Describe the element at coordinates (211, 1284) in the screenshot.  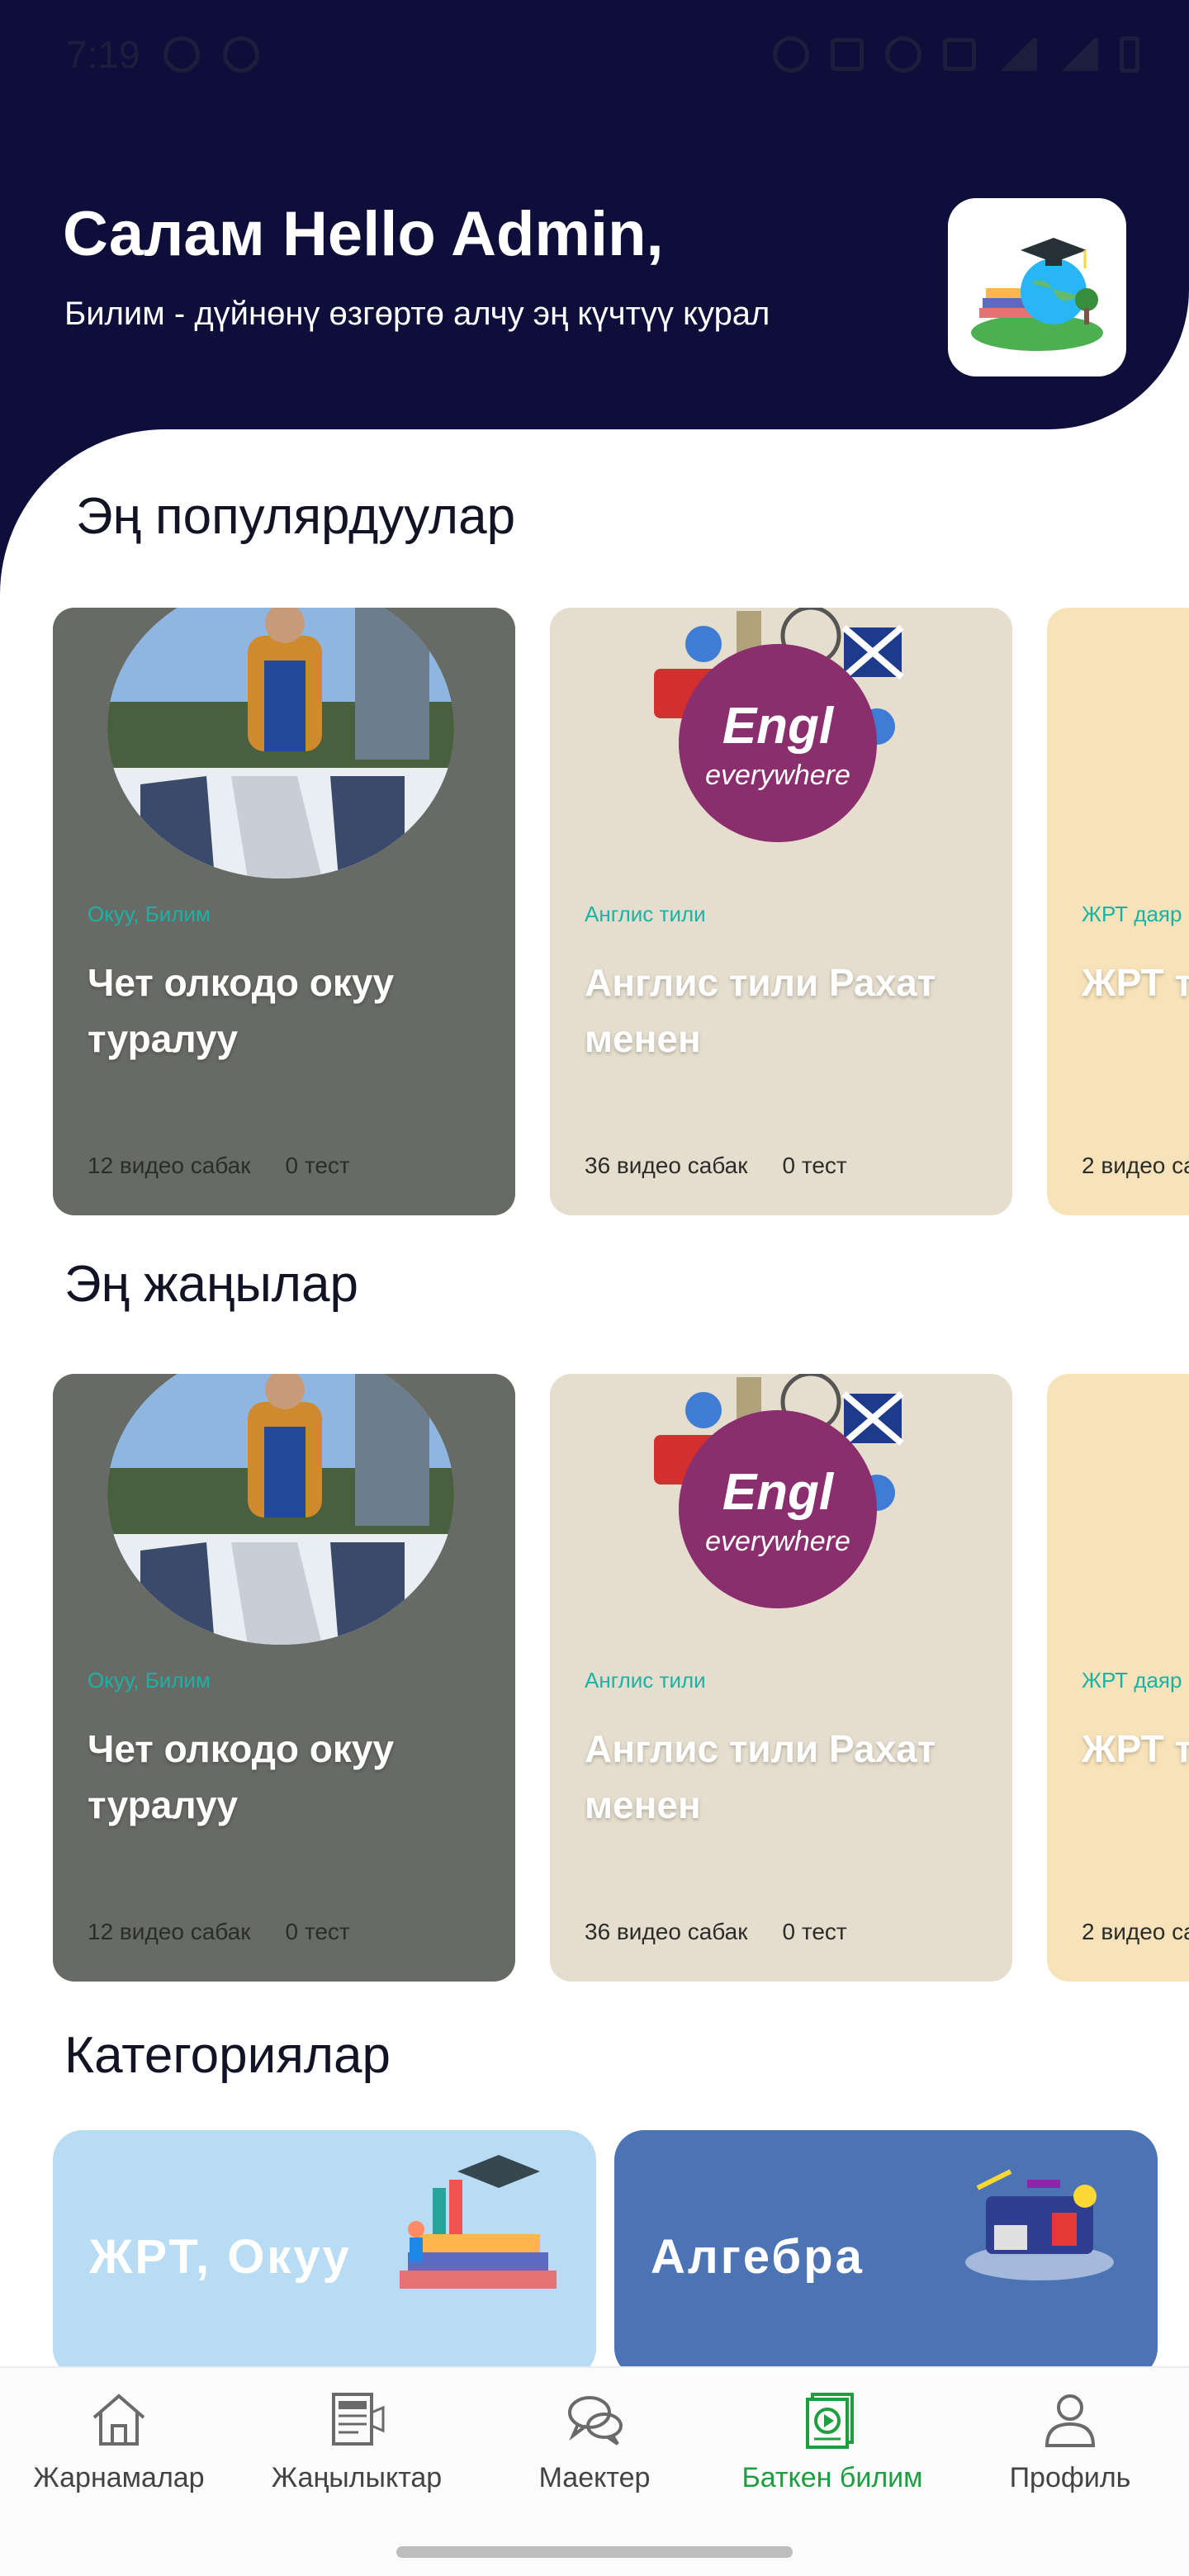
I see `newest-section-title: Эң жаңылар` at that location.